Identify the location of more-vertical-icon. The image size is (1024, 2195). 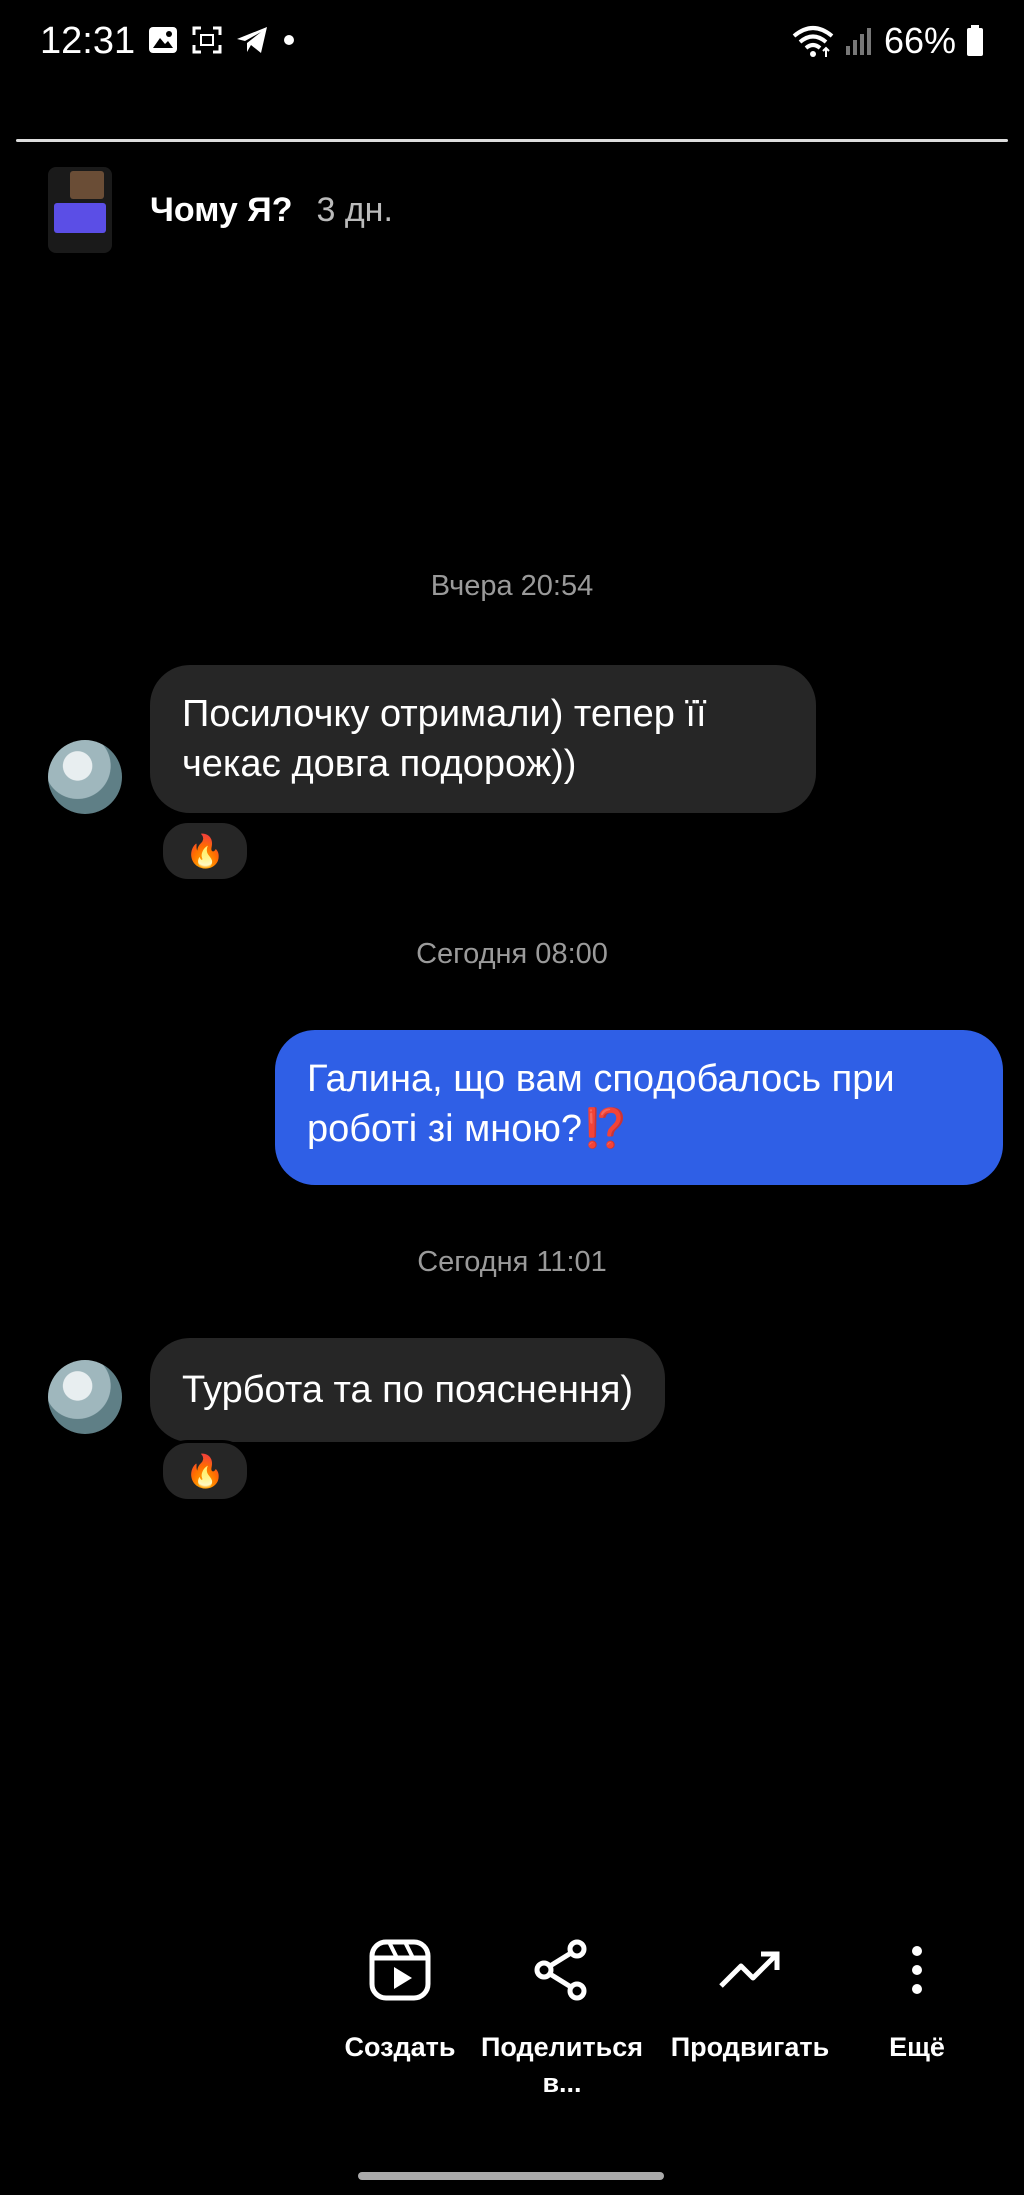
(917, 1970).